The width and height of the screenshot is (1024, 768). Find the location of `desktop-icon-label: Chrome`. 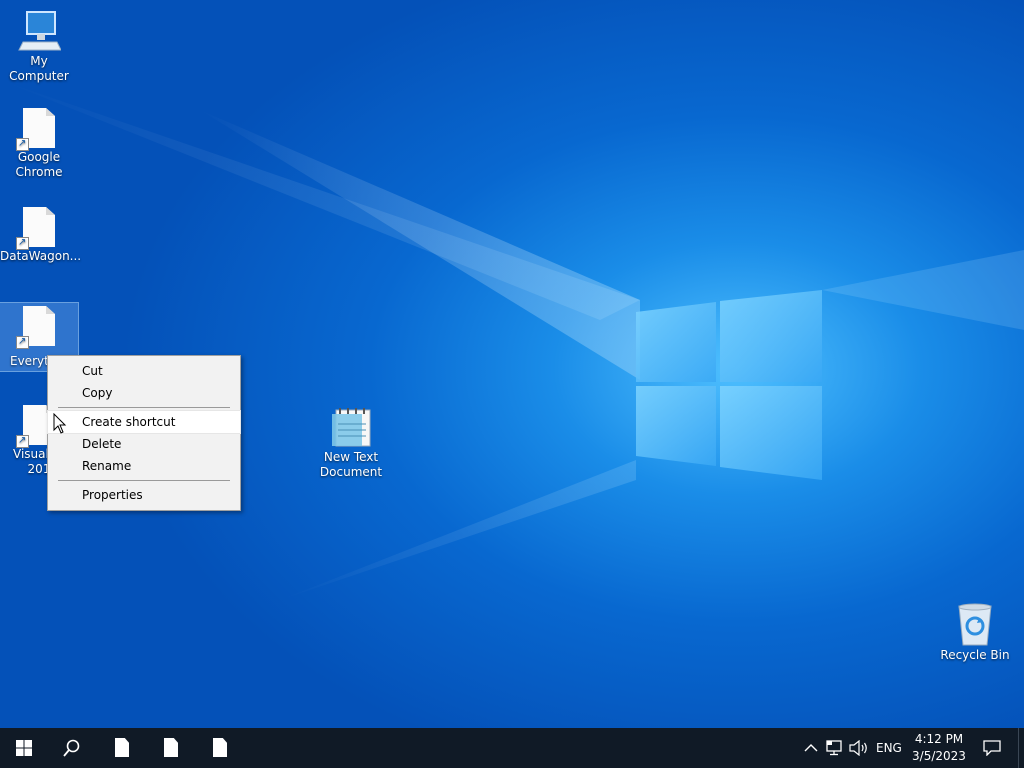

desktop-icon-label: Chrome is located at coordinates (39, 172).